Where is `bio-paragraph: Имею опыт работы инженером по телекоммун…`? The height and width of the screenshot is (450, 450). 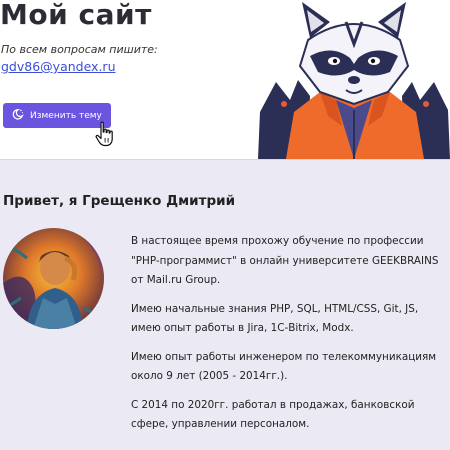
bio-paragraph: Имею опыт работы инженером по телекоммун… is located at coordinates (284, 366).